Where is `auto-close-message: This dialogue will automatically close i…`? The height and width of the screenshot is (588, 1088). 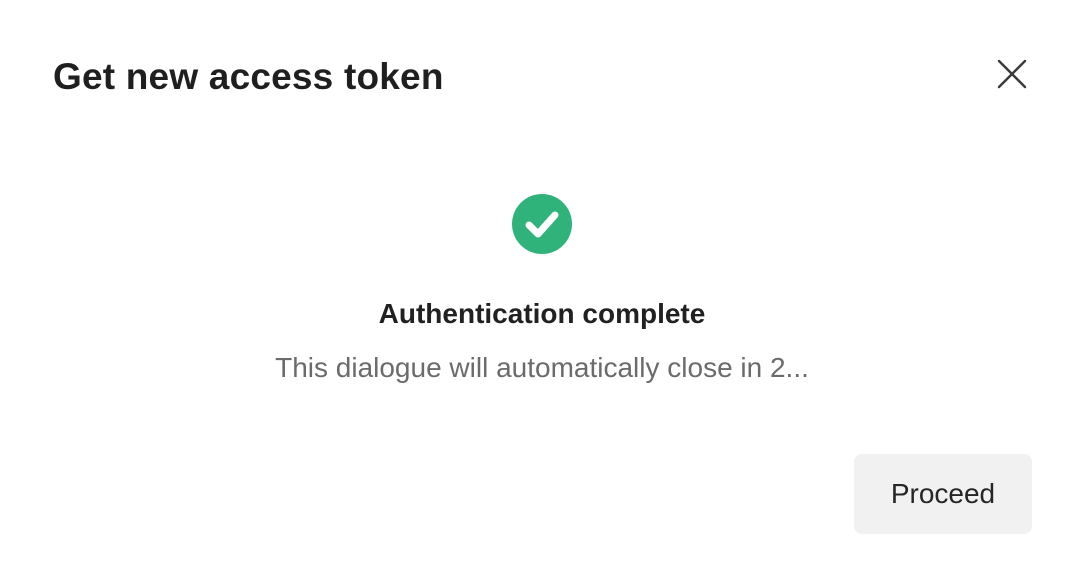
auto-close-message: This dialogue will automatically close i… is located at coordinates (542, 367).